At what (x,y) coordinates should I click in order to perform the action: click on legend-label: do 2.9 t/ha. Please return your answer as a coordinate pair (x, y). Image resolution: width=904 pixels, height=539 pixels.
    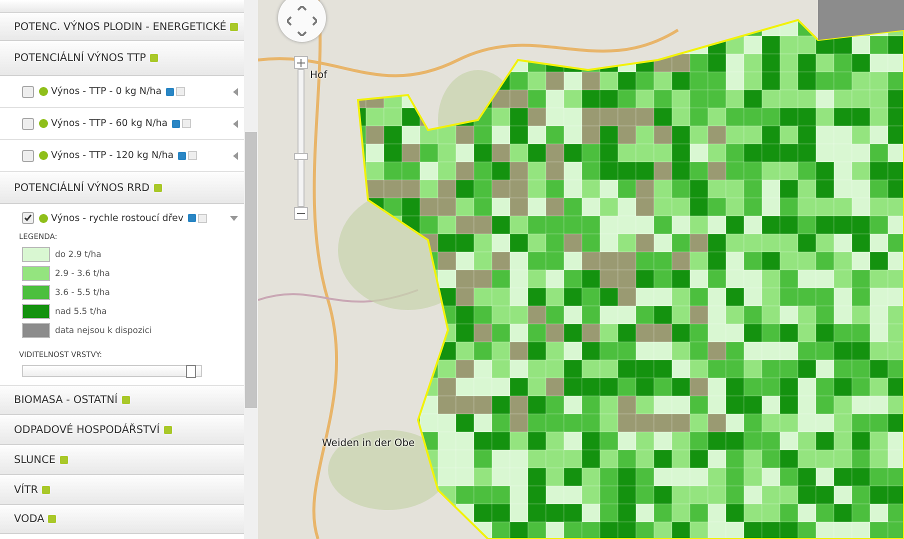
    Looking at the image, I should click on (78, 255).